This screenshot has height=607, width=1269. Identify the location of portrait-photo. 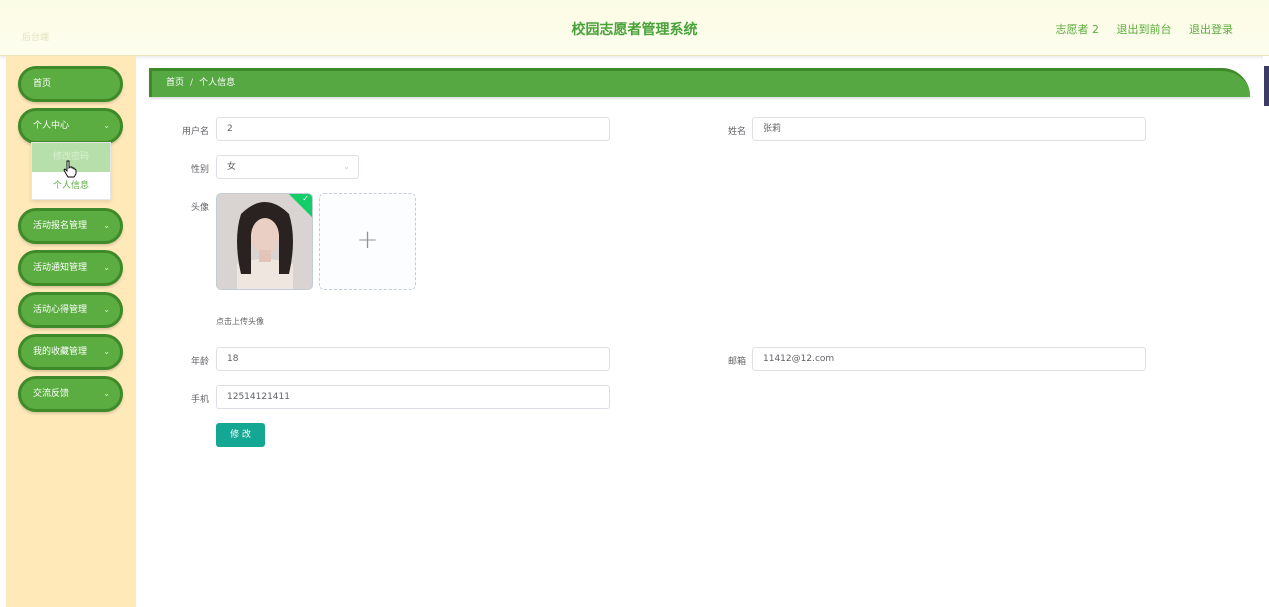
(264, 241).